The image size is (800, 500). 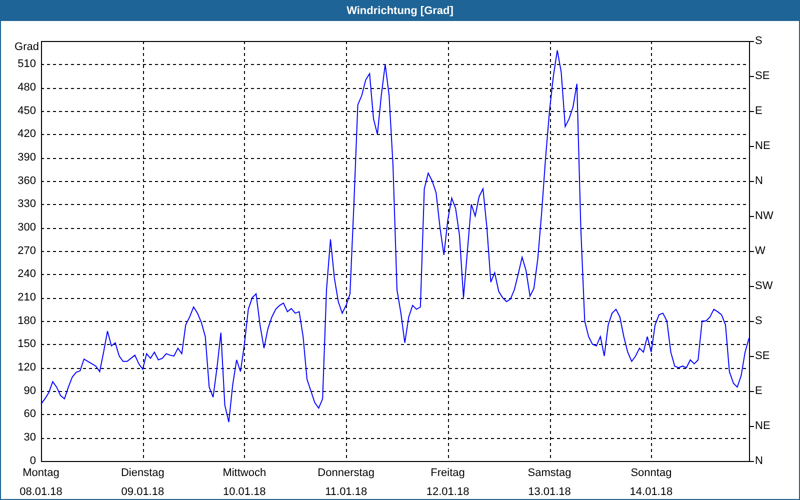 What do you see at coordinates (27, 180) in the screenshot?
I see `y-tick-label: 360` at bounding box center [27, 180].